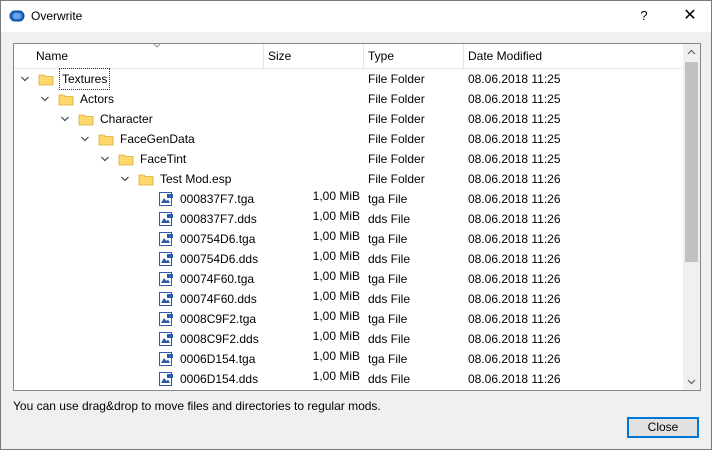 Image resolution: width=712 pixels, height=450 pixels. I want to click on row-name: Textures, so click(84, 79).